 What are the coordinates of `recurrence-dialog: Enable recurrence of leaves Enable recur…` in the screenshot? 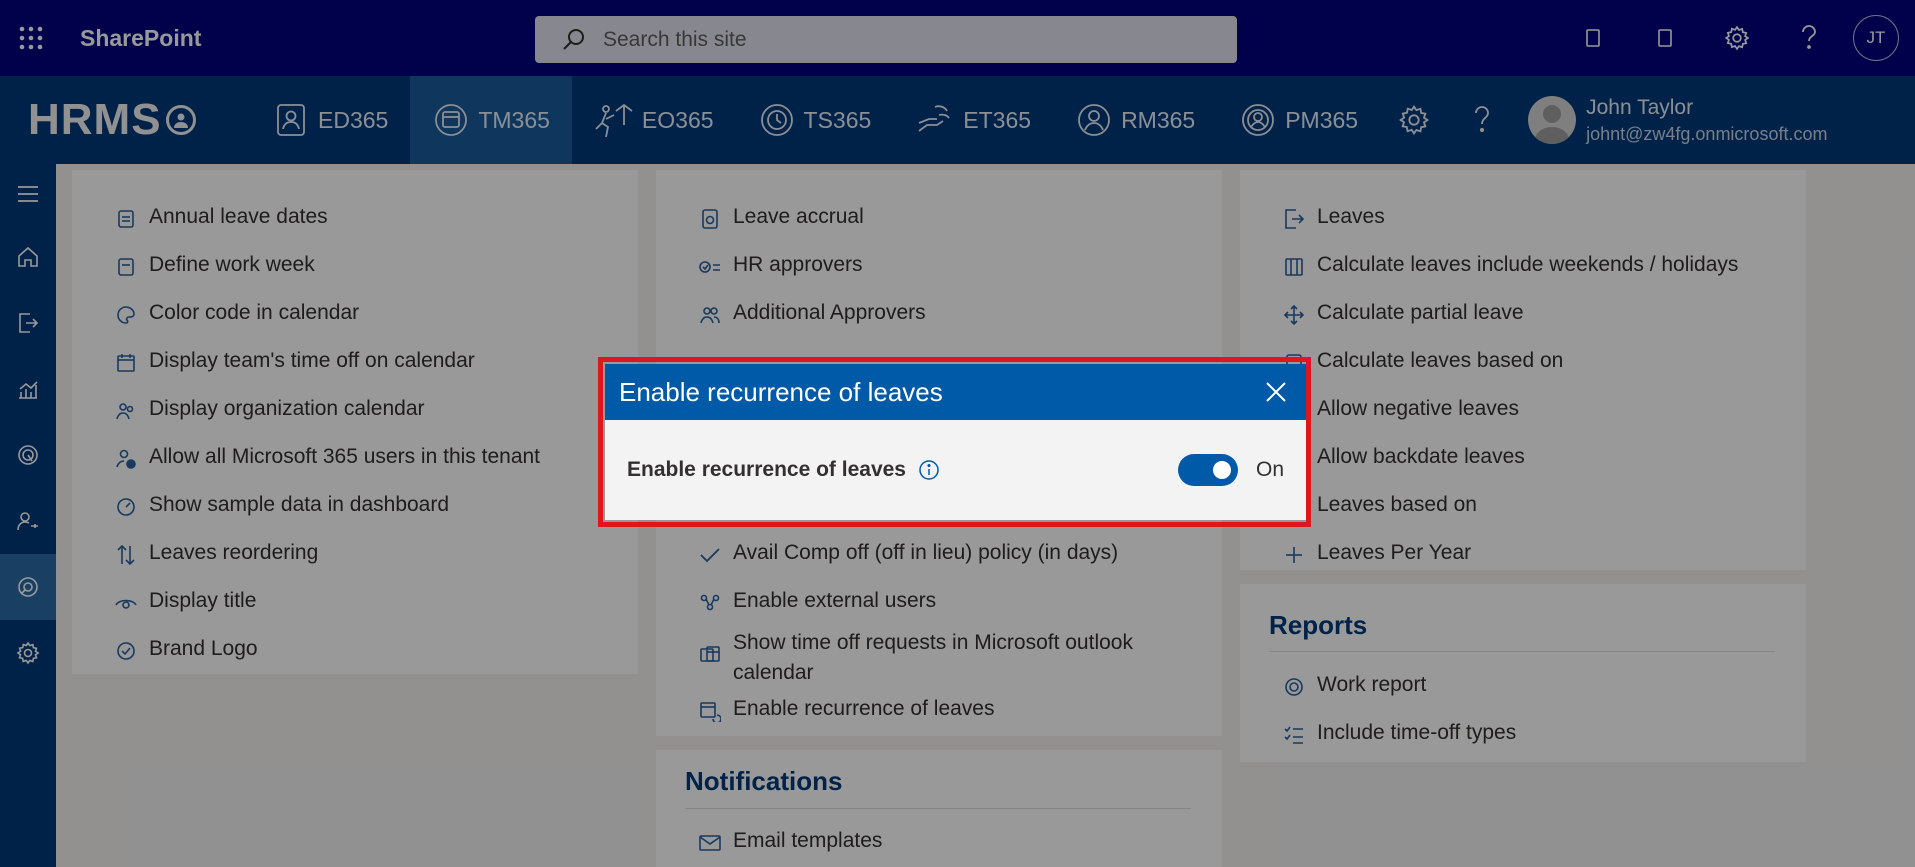 It's located at (955, 442).